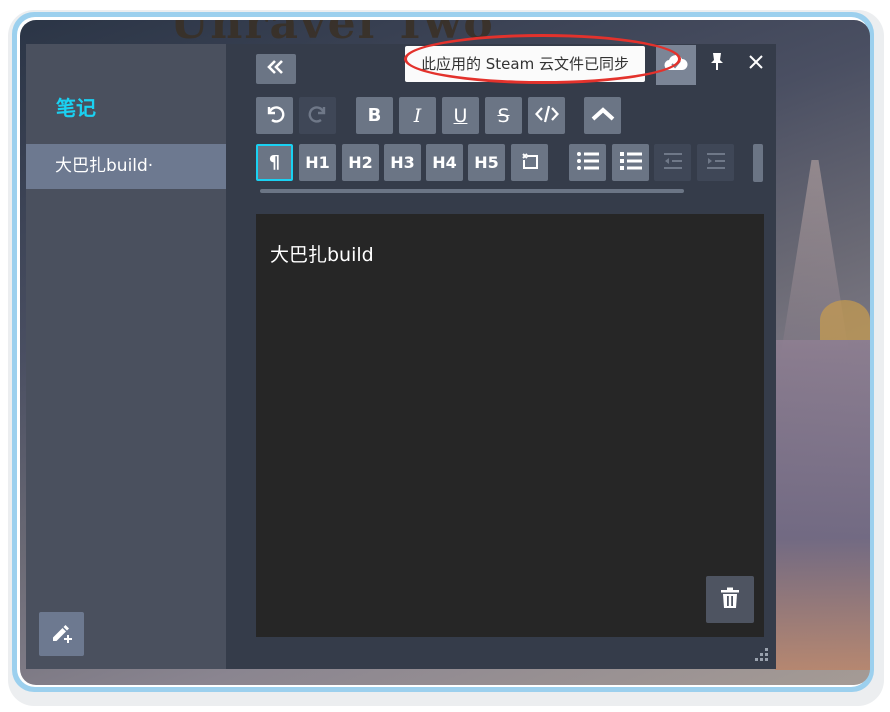 The height and width of the screenshot is (712, 890). I want to click on bulleted-list-icon, so click(588, 163).